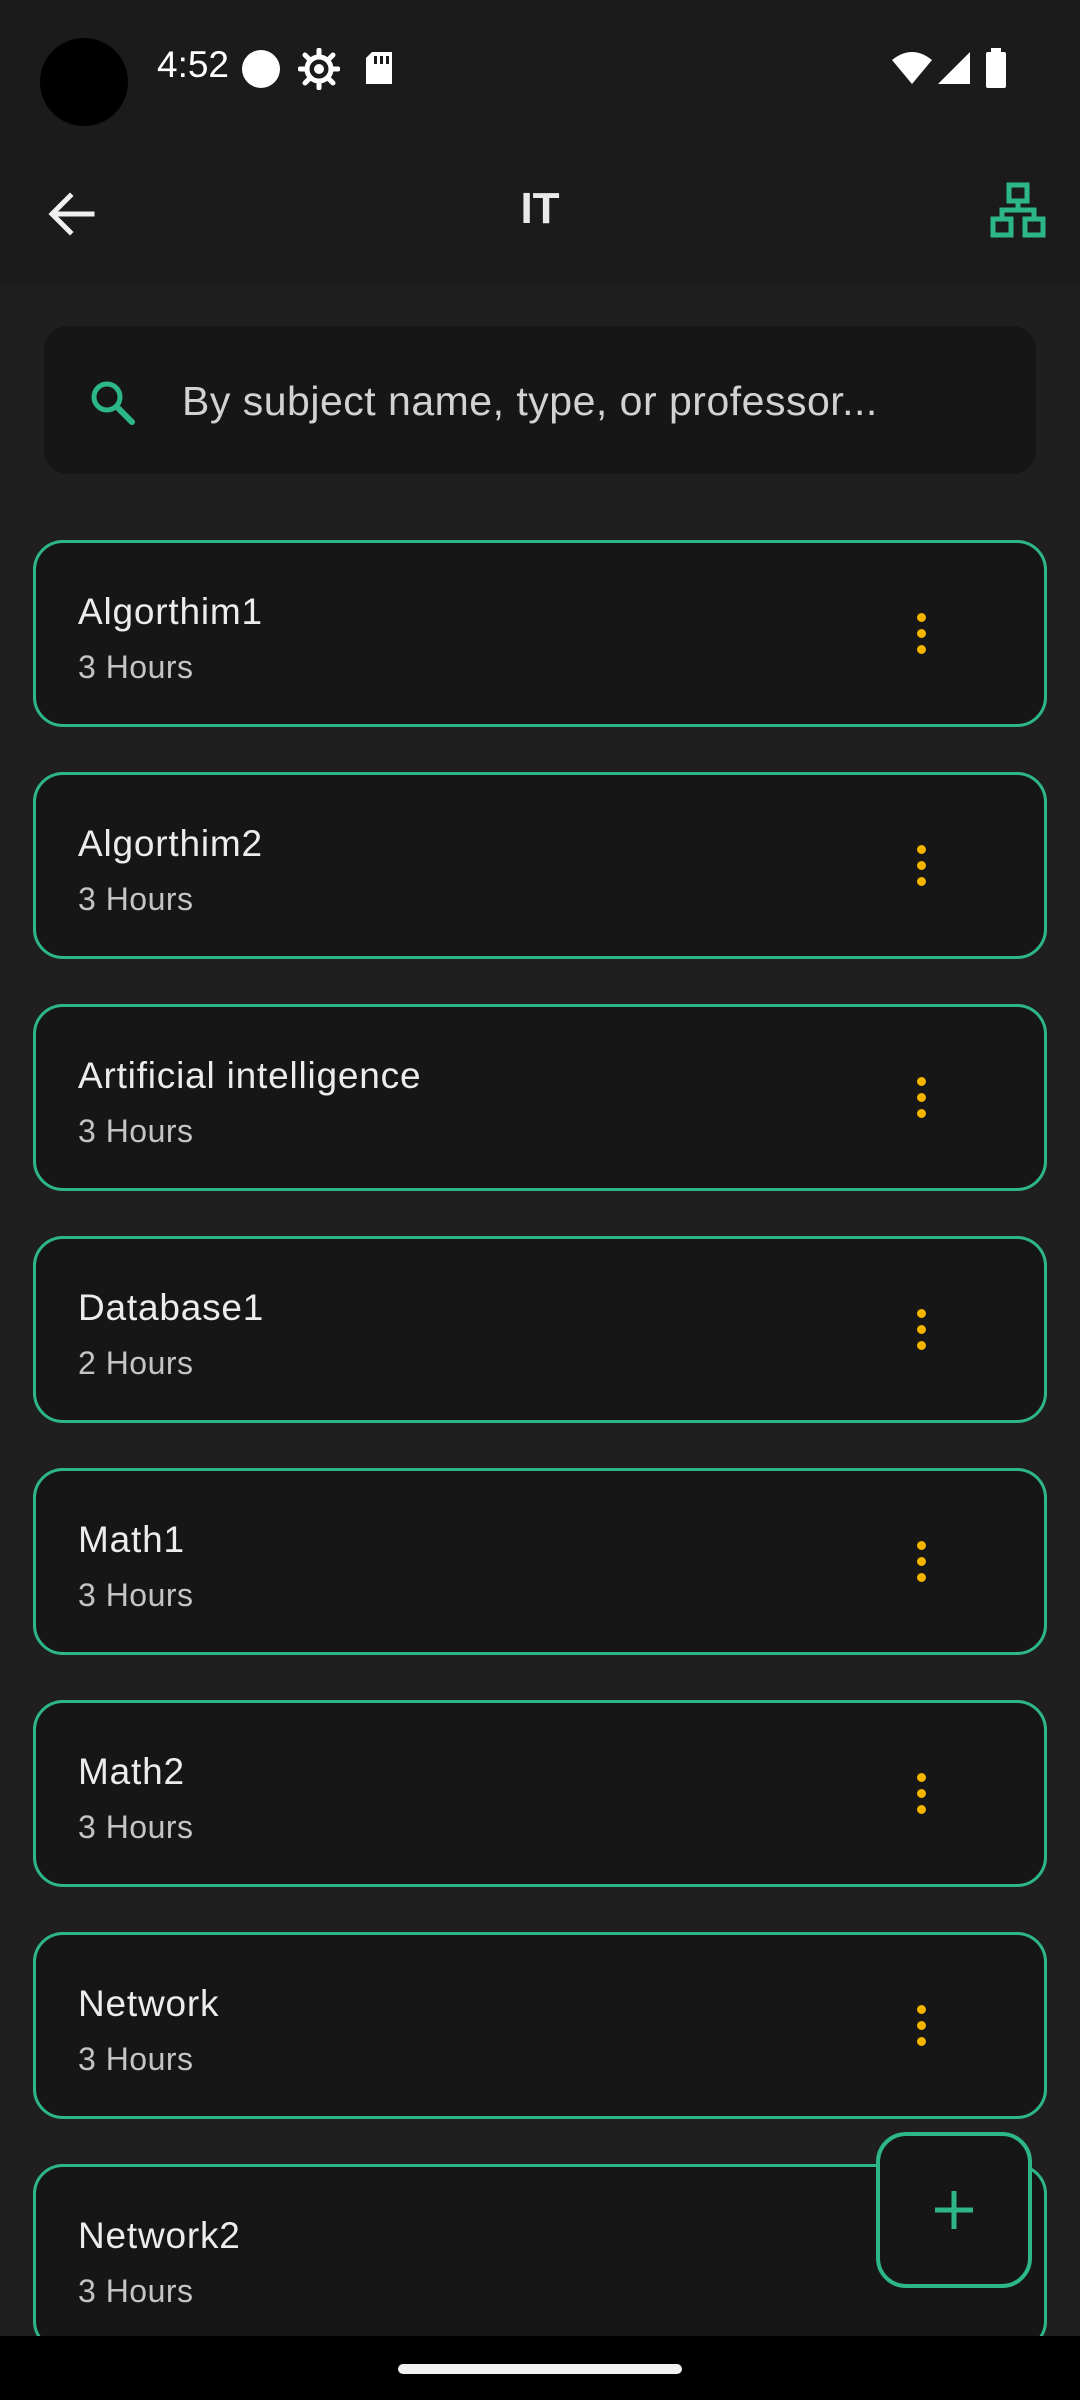  I want to click on wifi-icon, so click(912, 68).